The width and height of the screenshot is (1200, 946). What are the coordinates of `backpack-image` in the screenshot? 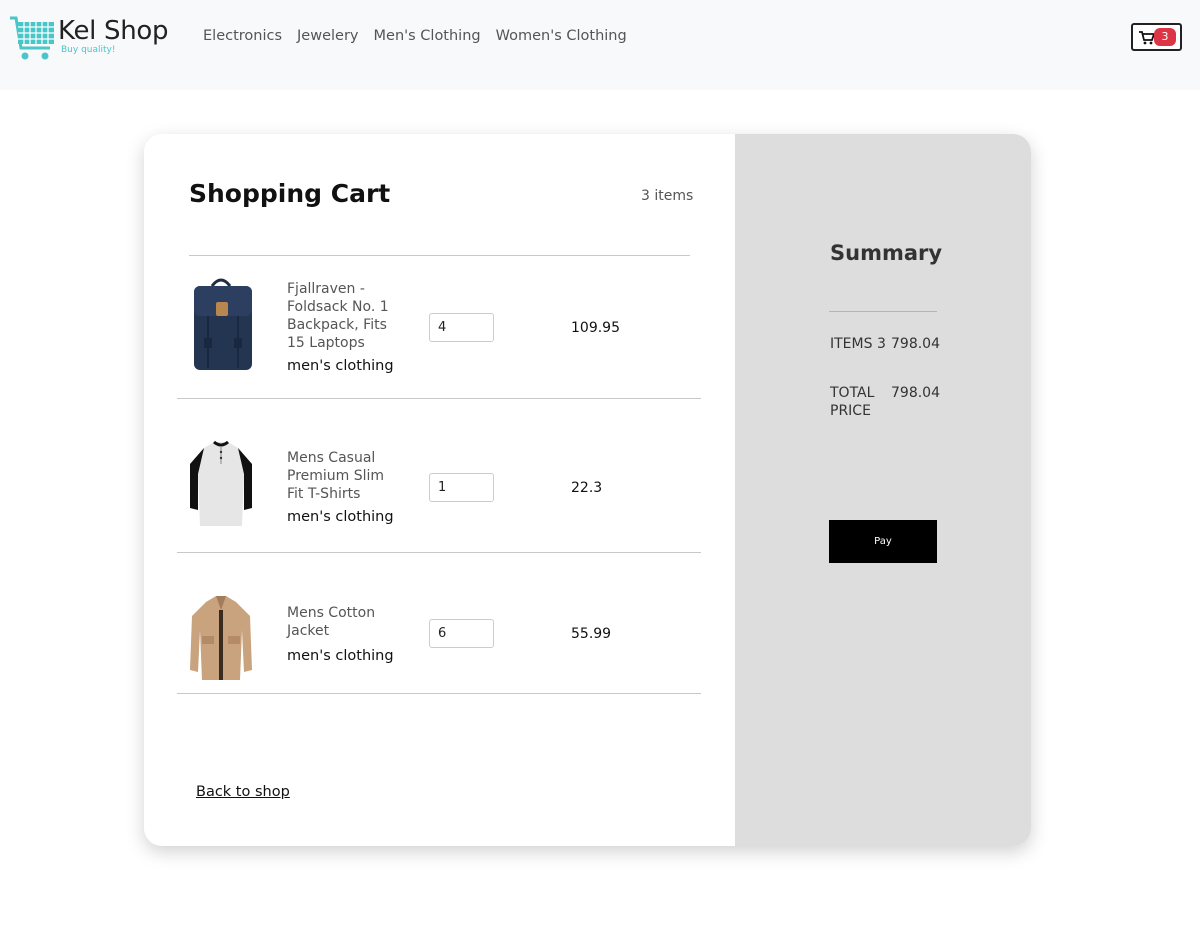 It's located at (223, 324).